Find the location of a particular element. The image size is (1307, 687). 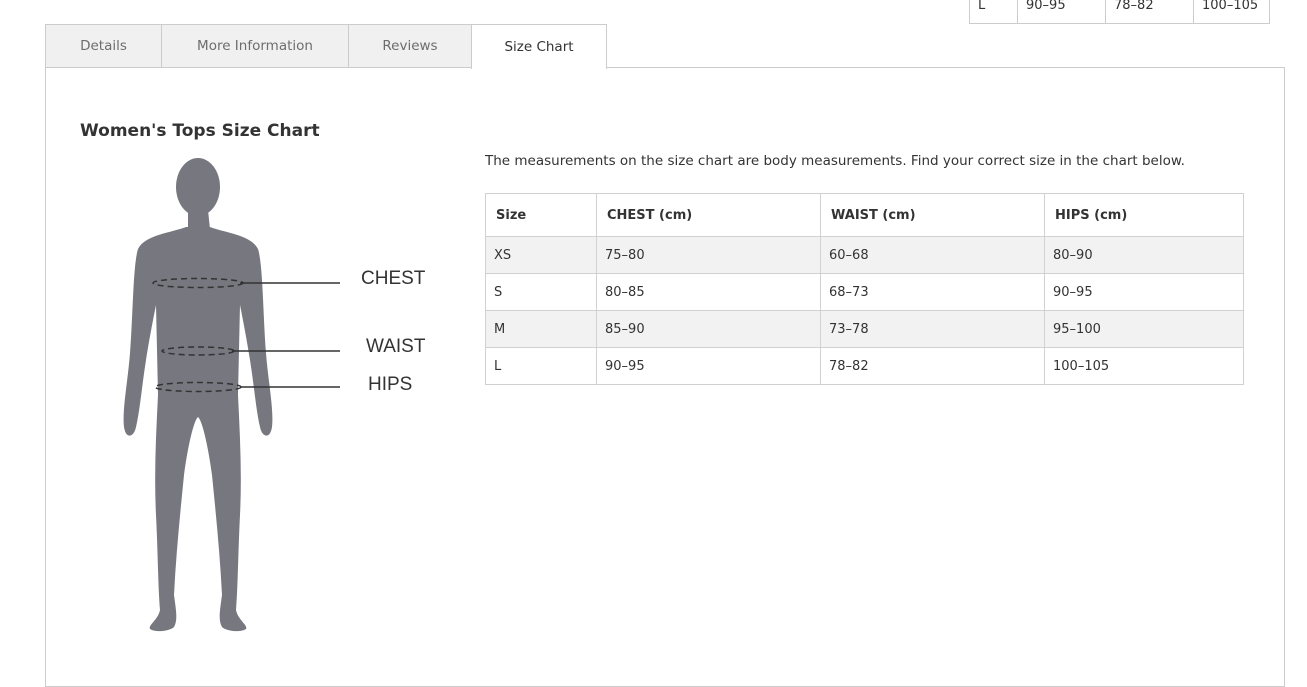

tab-more-information: More Information is located at coordinates (254, 46).